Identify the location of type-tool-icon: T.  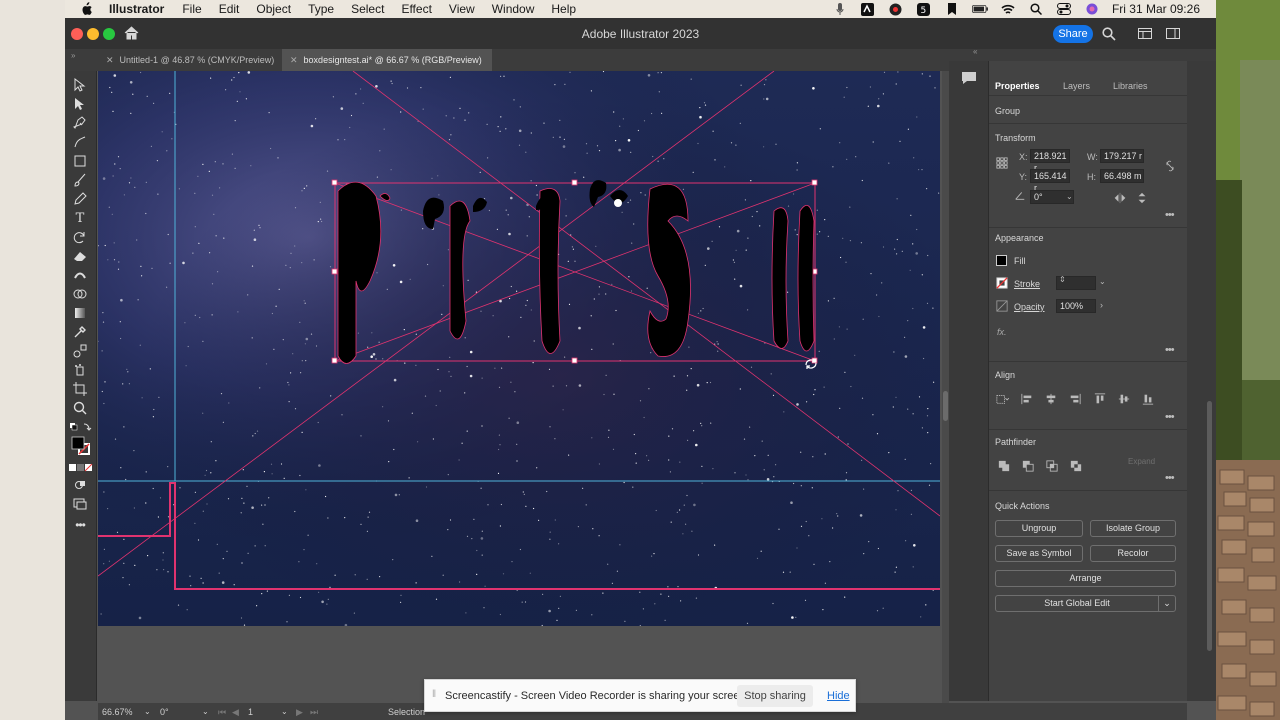
(80, 218).